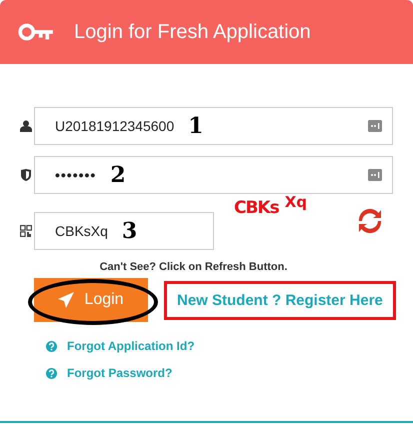 The image size is (413, 425). Describe the element at coordinates (130, 231) in the screenshot. I see `annotation-number: 3` at that location.